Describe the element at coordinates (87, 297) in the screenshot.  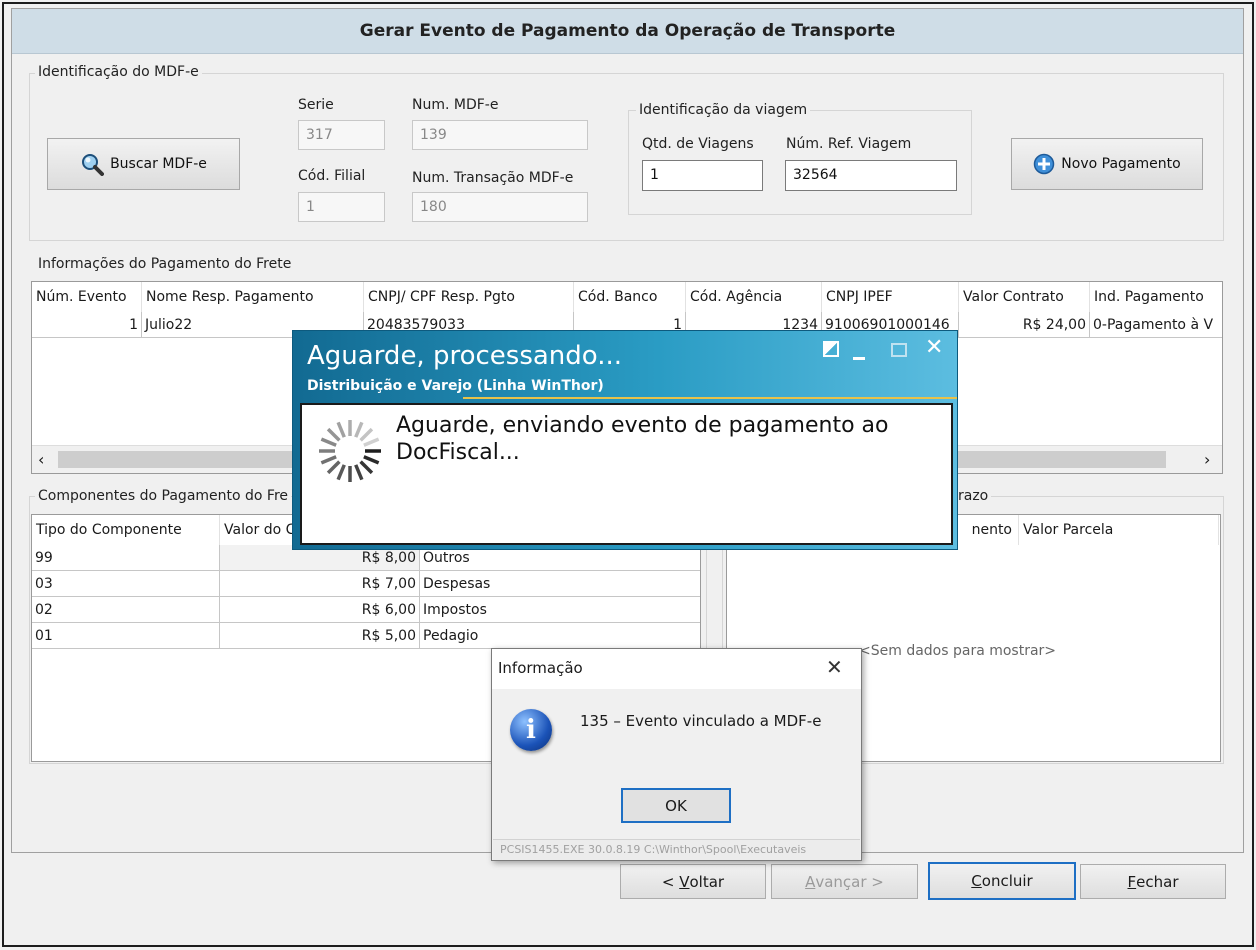
I see `column-header: Núm. Evento` at that location.